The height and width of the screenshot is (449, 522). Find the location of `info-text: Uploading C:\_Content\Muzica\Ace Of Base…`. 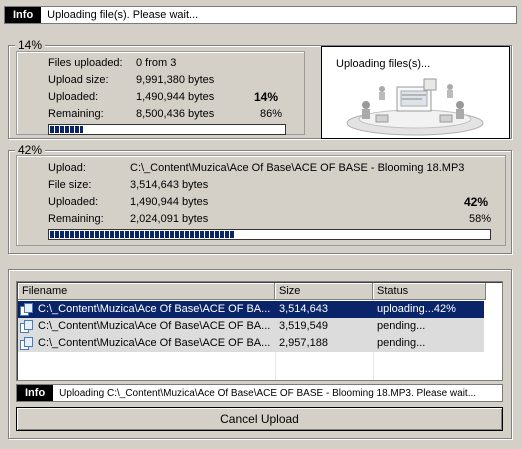

info-text: Uploading C:\_Content\Muzica\Ace Of Base… is located at coordinates (268, 393).